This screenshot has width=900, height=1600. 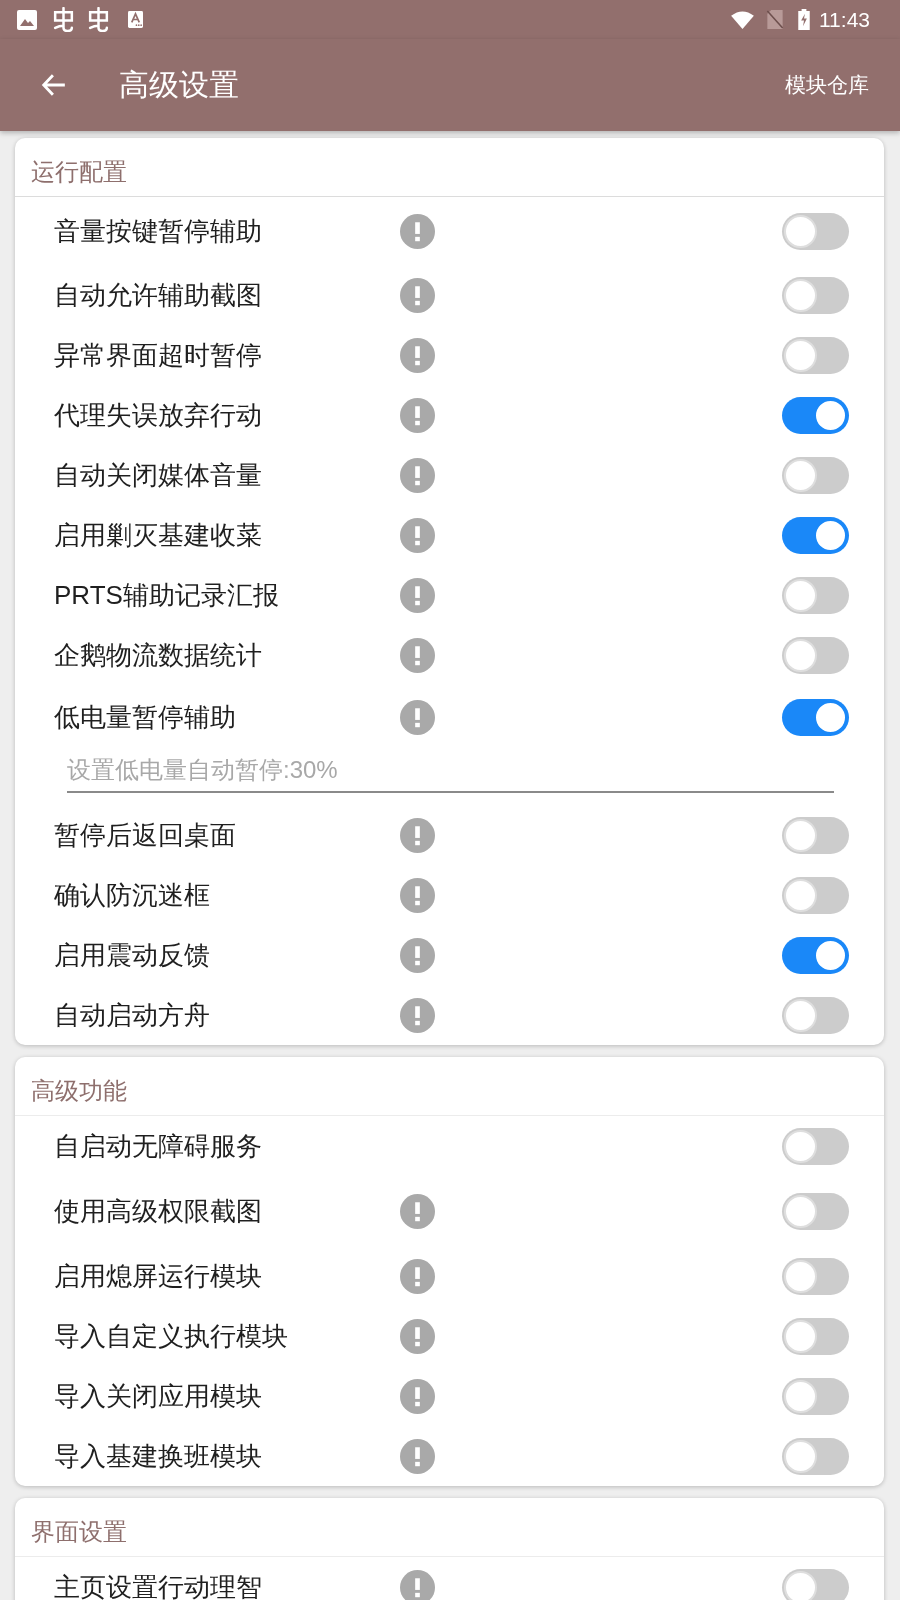 What do you see at coordinates (27, 19) in the screenshot?
I see `image-icon` at bounding box center [27, 19].